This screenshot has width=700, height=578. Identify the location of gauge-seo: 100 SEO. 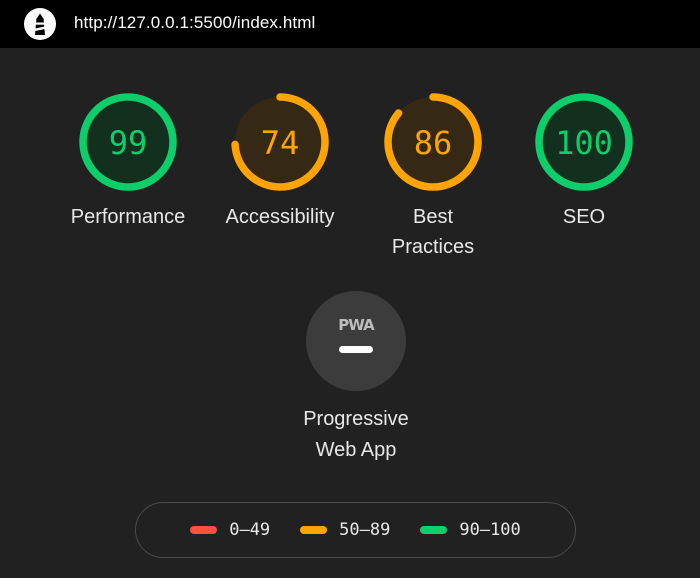
(584, 162).